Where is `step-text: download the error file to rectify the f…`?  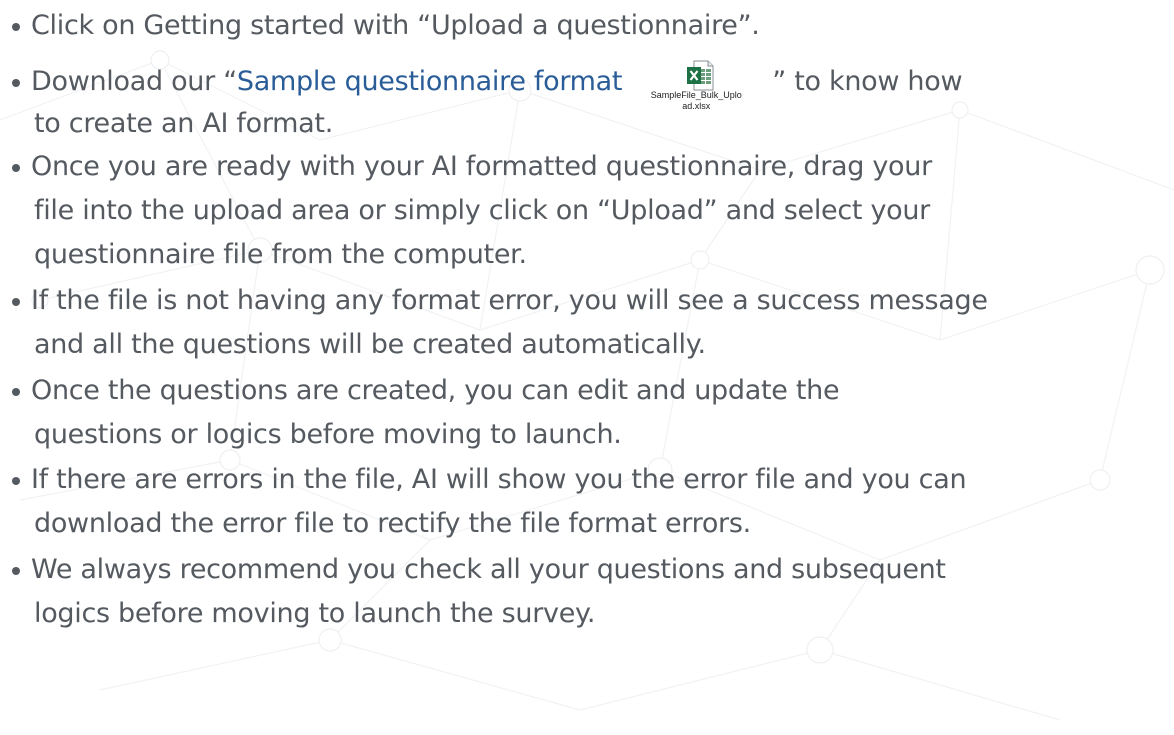 step-text: download the error file to rectify the f… is located at coordinates (392, 523).